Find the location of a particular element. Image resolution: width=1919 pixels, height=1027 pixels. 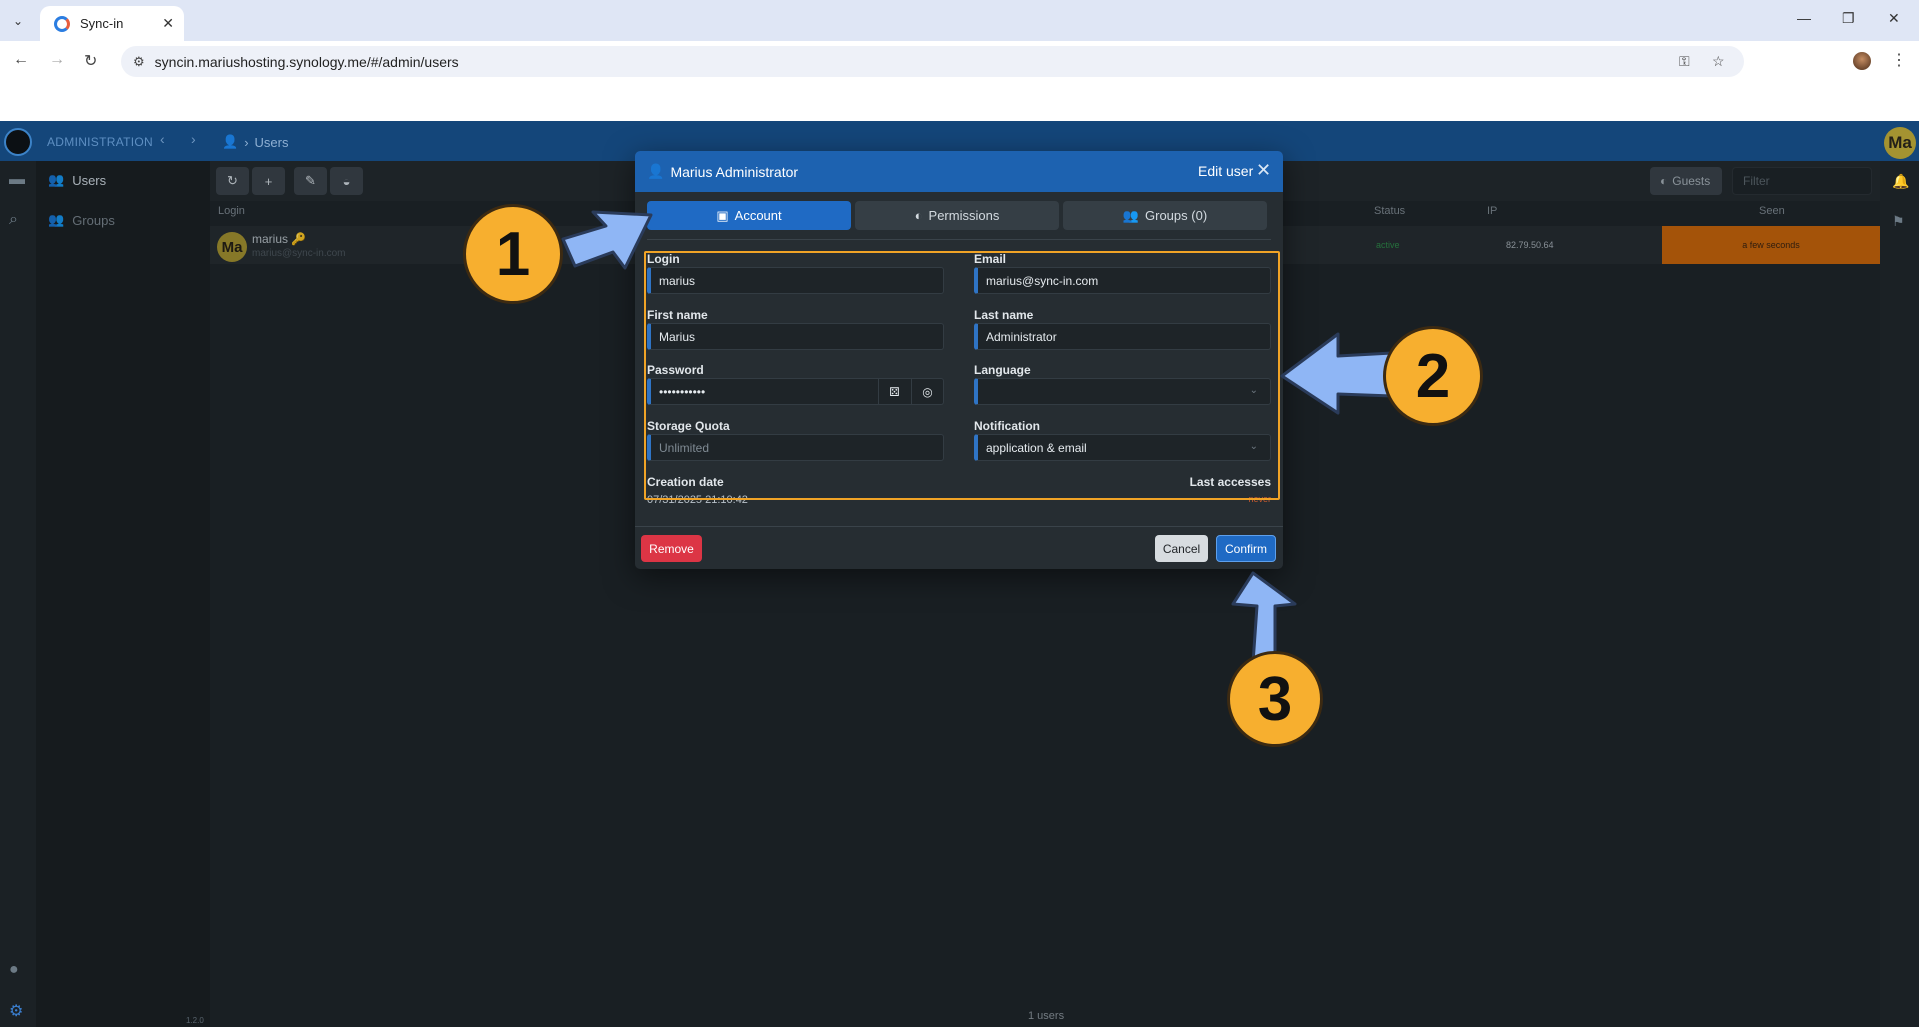

step-badge-1: 1 is located at coordinates (513, 254).